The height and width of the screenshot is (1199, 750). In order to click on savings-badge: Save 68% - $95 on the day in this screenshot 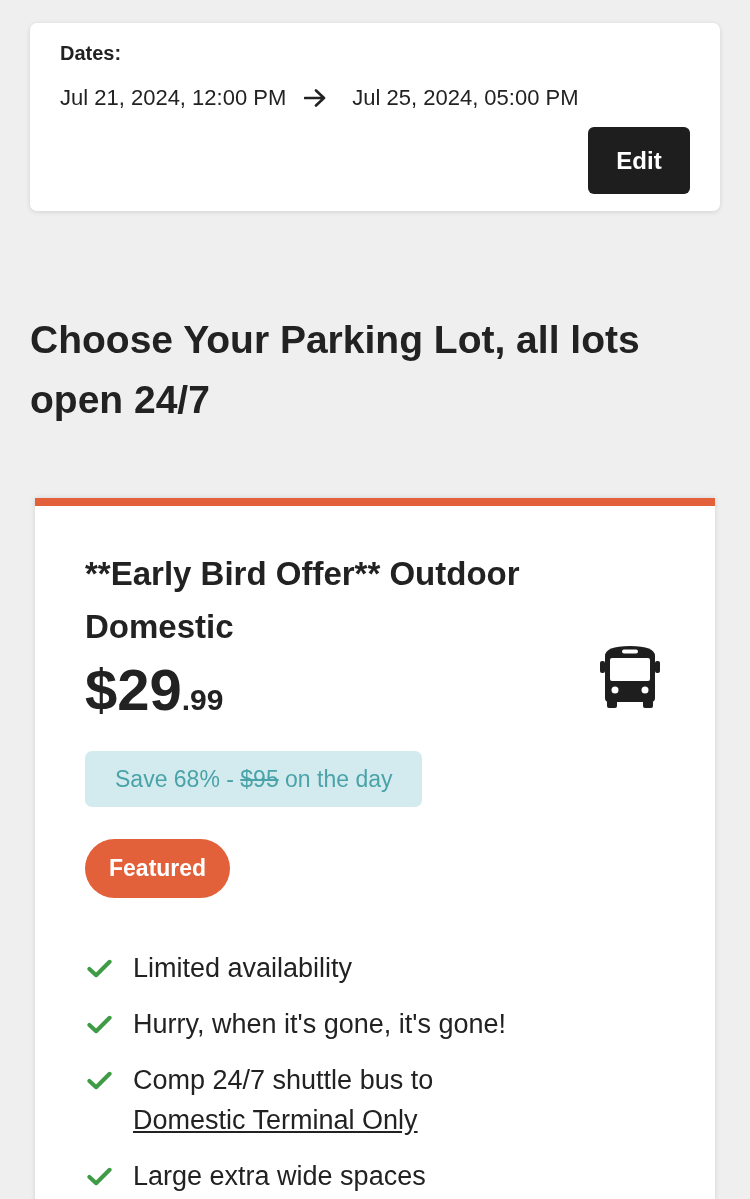, I will do `click(254, 779)`.